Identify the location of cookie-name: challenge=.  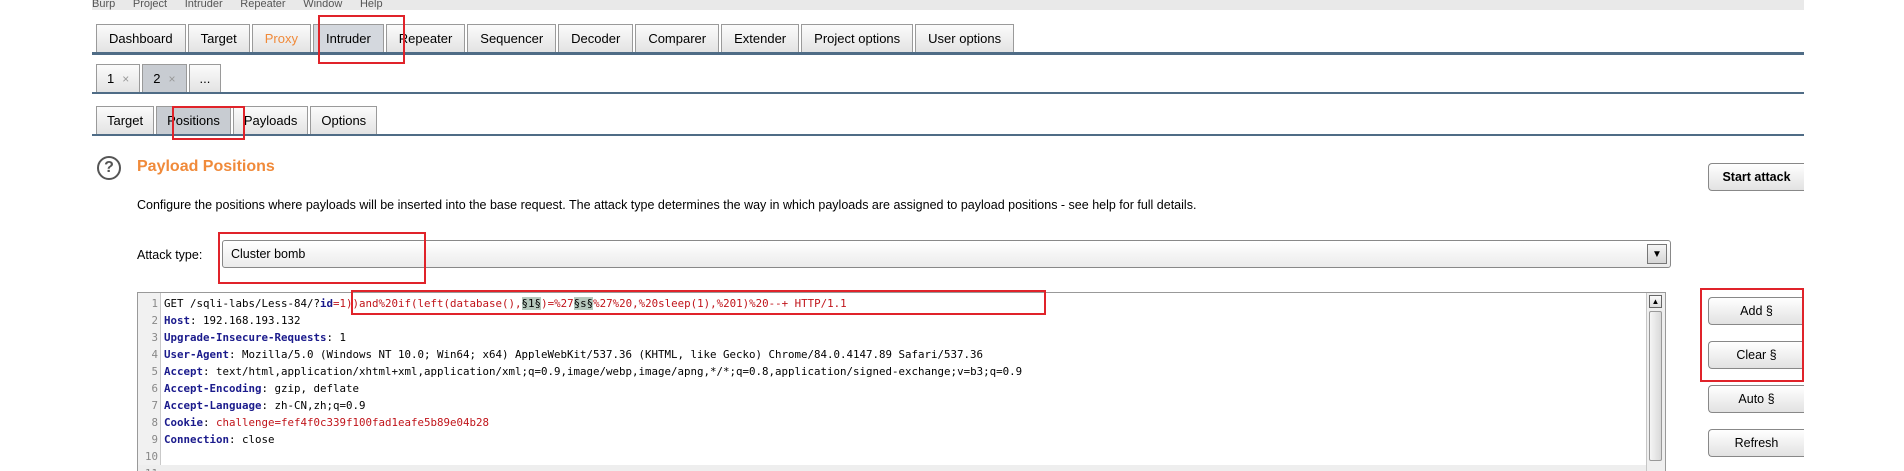
(249, 422).